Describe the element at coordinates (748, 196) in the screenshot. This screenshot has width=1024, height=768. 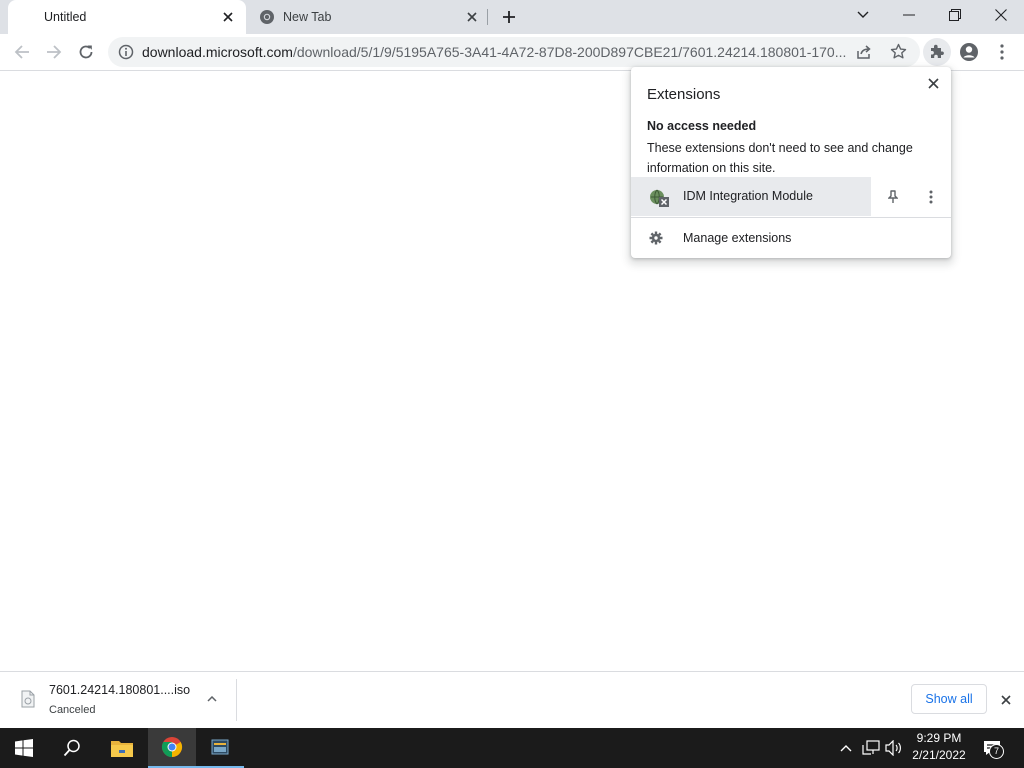
I see `extension-name: IDM Integration Module` at that location.